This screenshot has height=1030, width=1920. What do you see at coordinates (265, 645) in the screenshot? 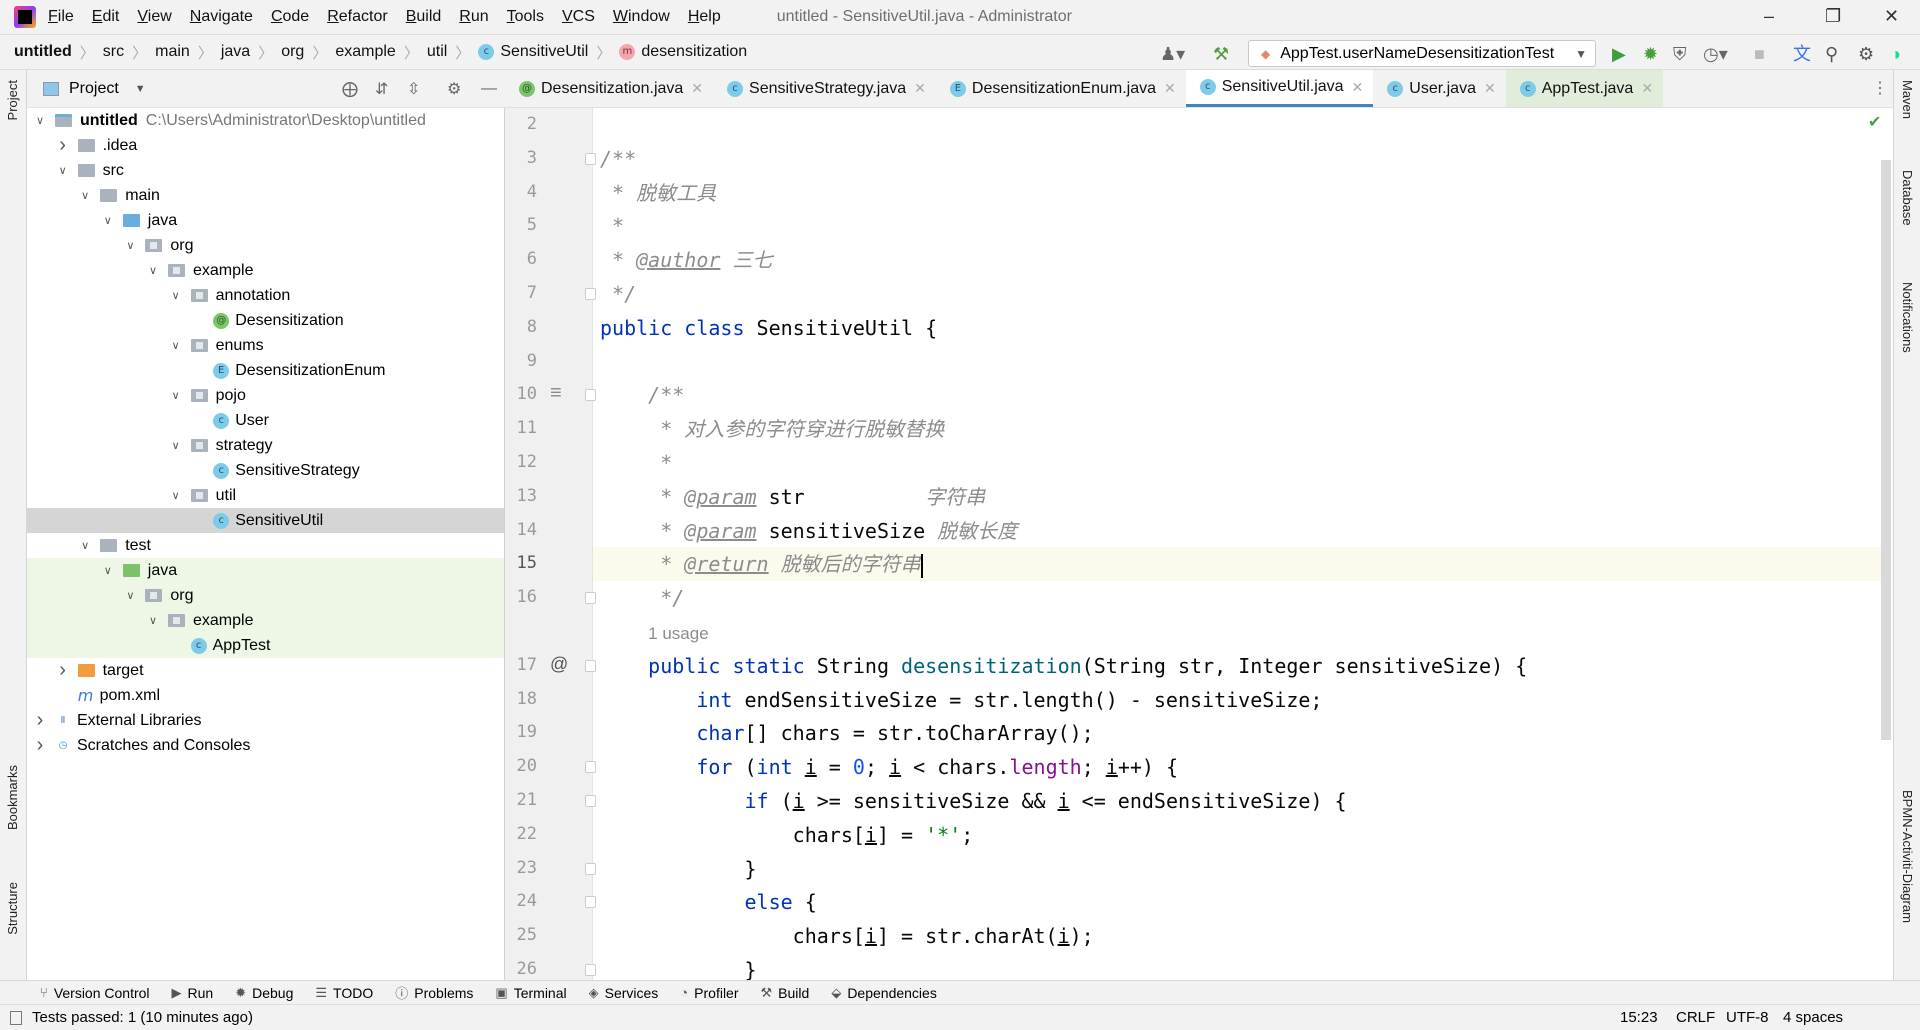
I see `tree-item: c AppTest` at bounding box center [265, 645].